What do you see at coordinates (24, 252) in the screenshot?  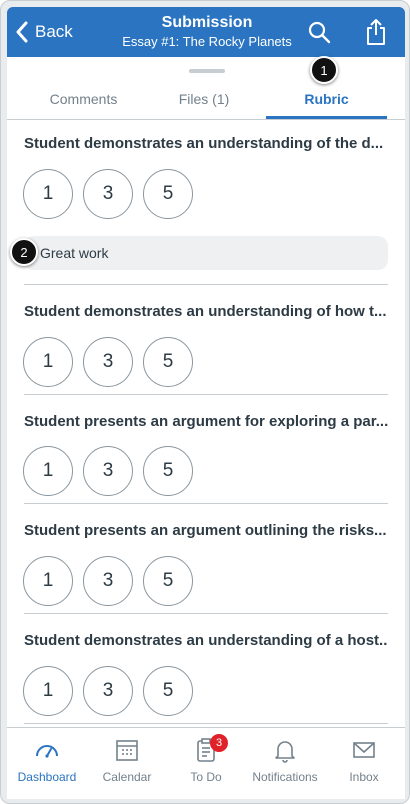 I see `callout-marker: 2` at bounding box center [24, 252].